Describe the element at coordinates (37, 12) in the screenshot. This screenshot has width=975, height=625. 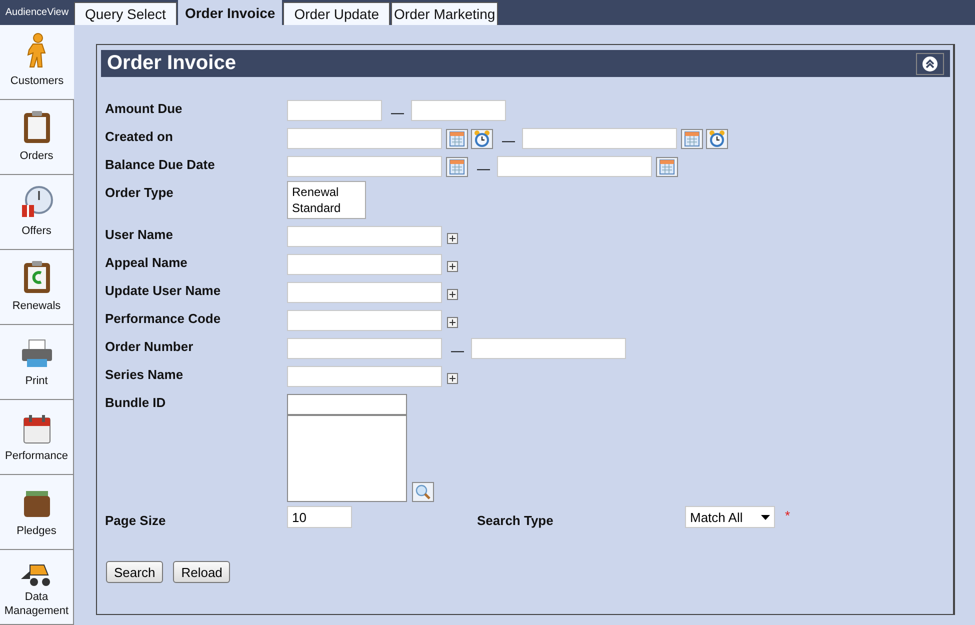
I see `app-name: AudienceView` at that location.